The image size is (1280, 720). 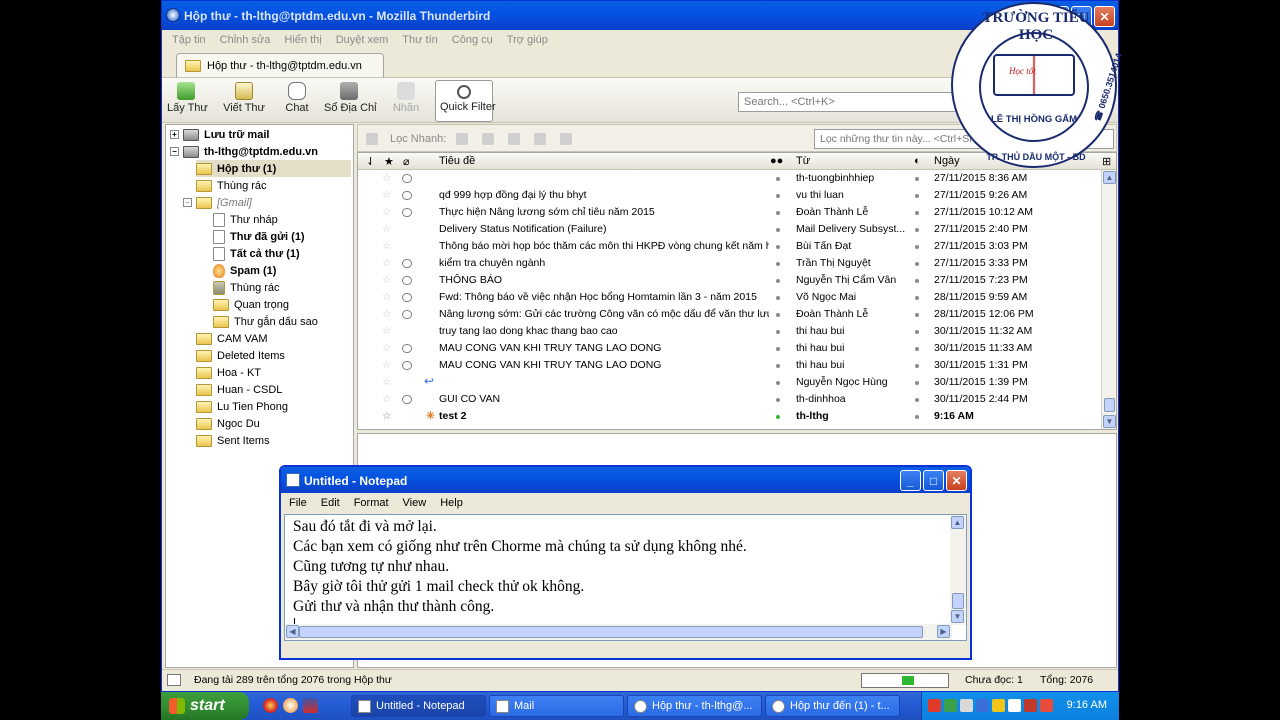 I want to click on network-icon, so click(x=950, y=705).